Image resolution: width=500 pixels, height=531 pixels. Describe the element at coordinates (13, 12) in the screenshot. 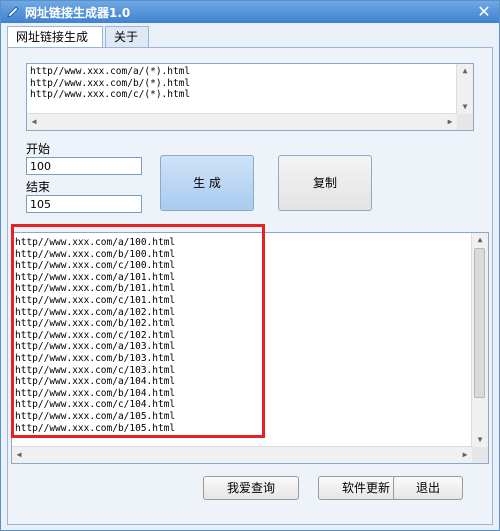

I see `pencil-icon` at that location.